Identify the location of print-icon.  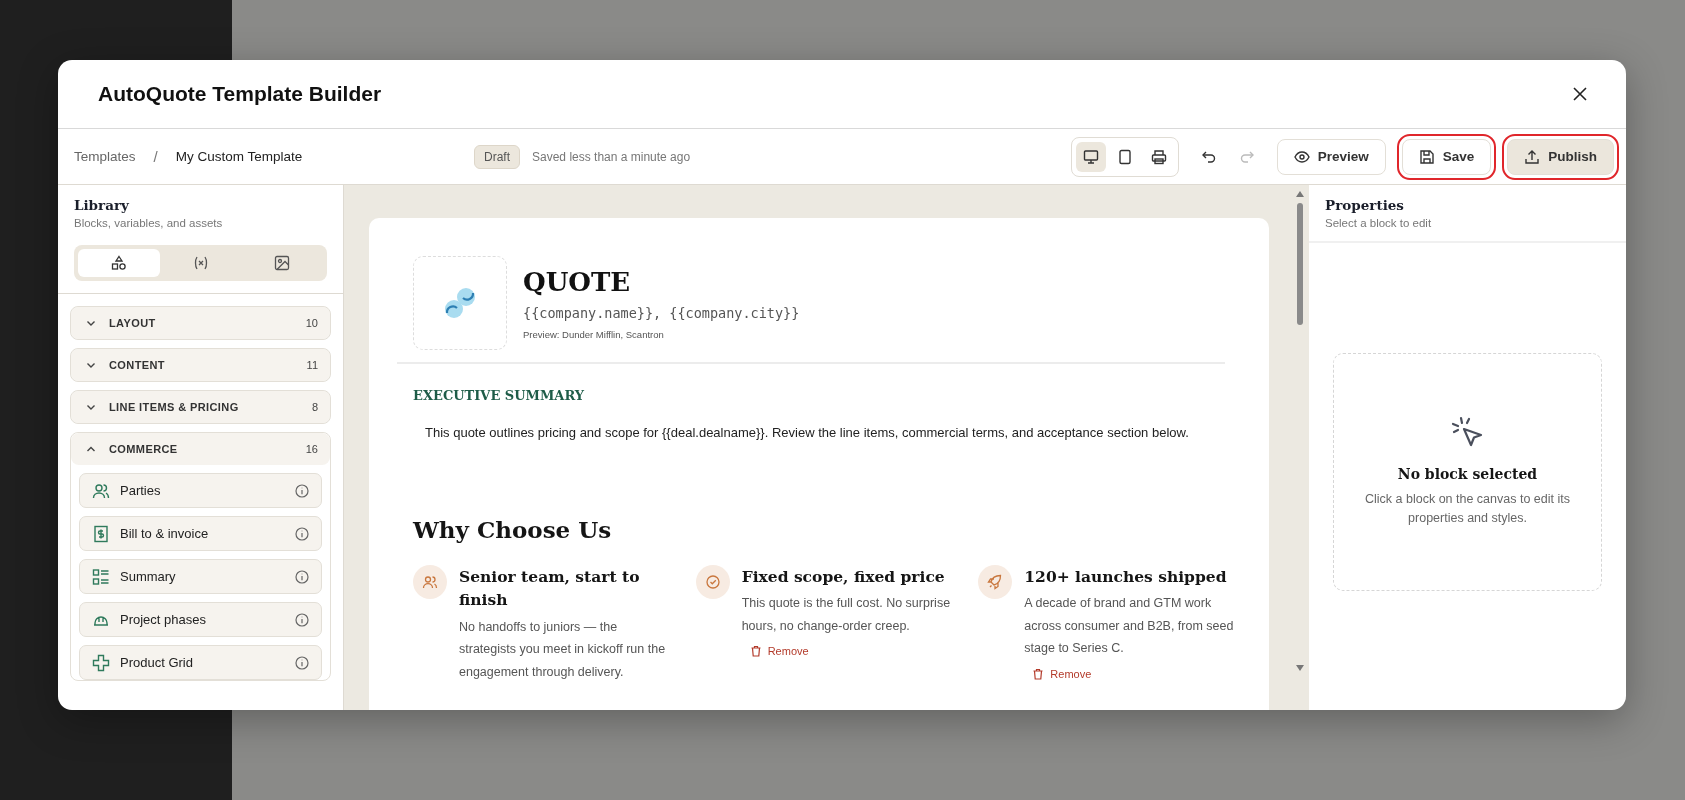
(1158, 156).